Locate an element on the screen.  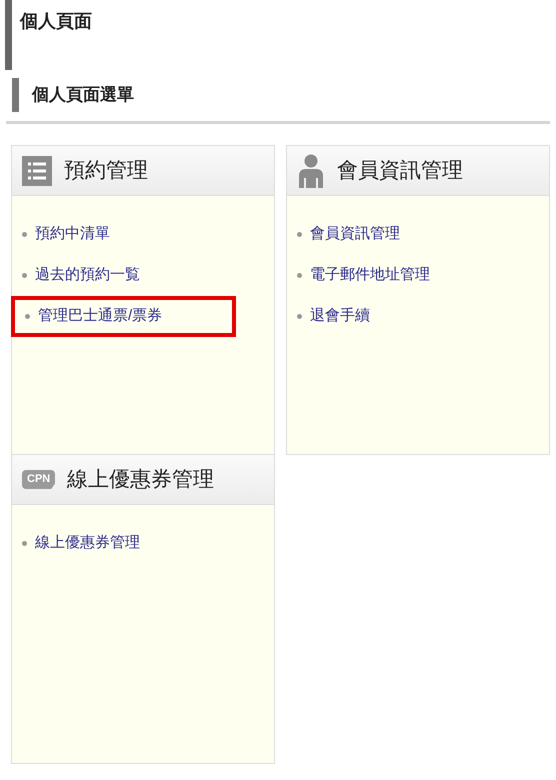
section-title: 個人頁面選單 is located at coordinates (83, 95).